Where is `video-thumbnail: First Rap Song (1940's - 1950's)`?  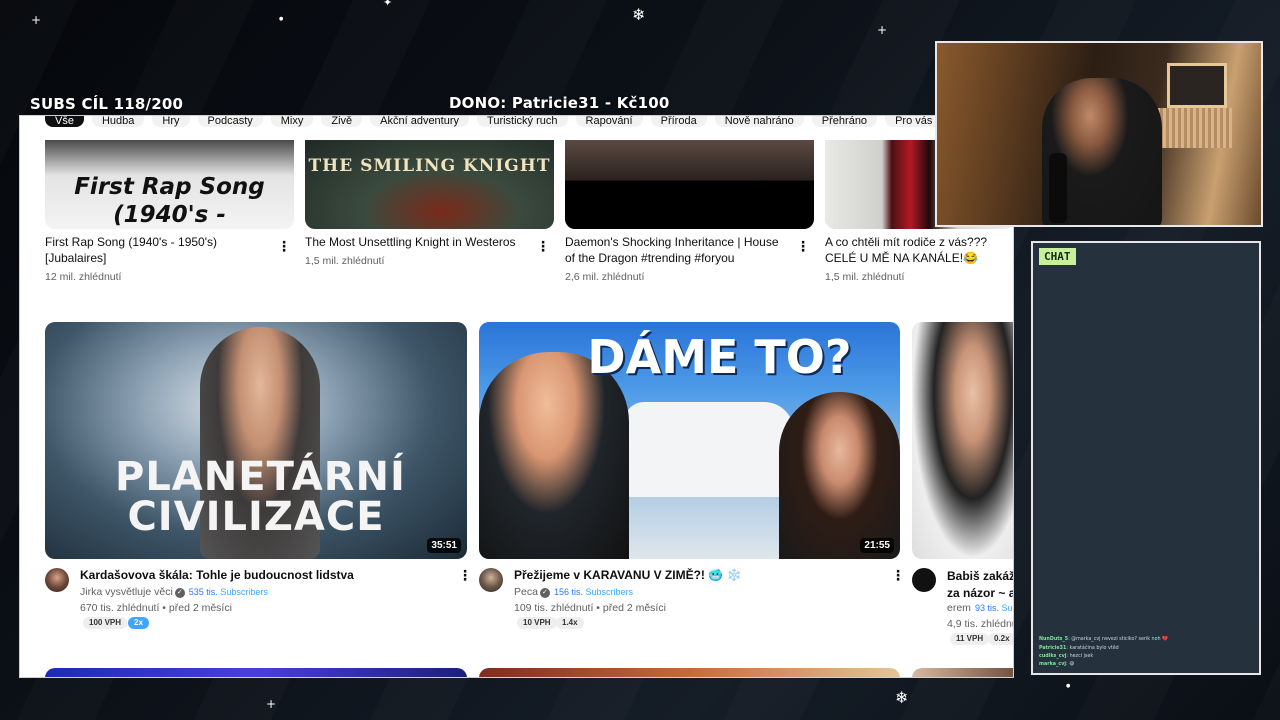
video-thumbnail: First Rap Song (1940's - 1950's) is located at coordinates (169, 184).